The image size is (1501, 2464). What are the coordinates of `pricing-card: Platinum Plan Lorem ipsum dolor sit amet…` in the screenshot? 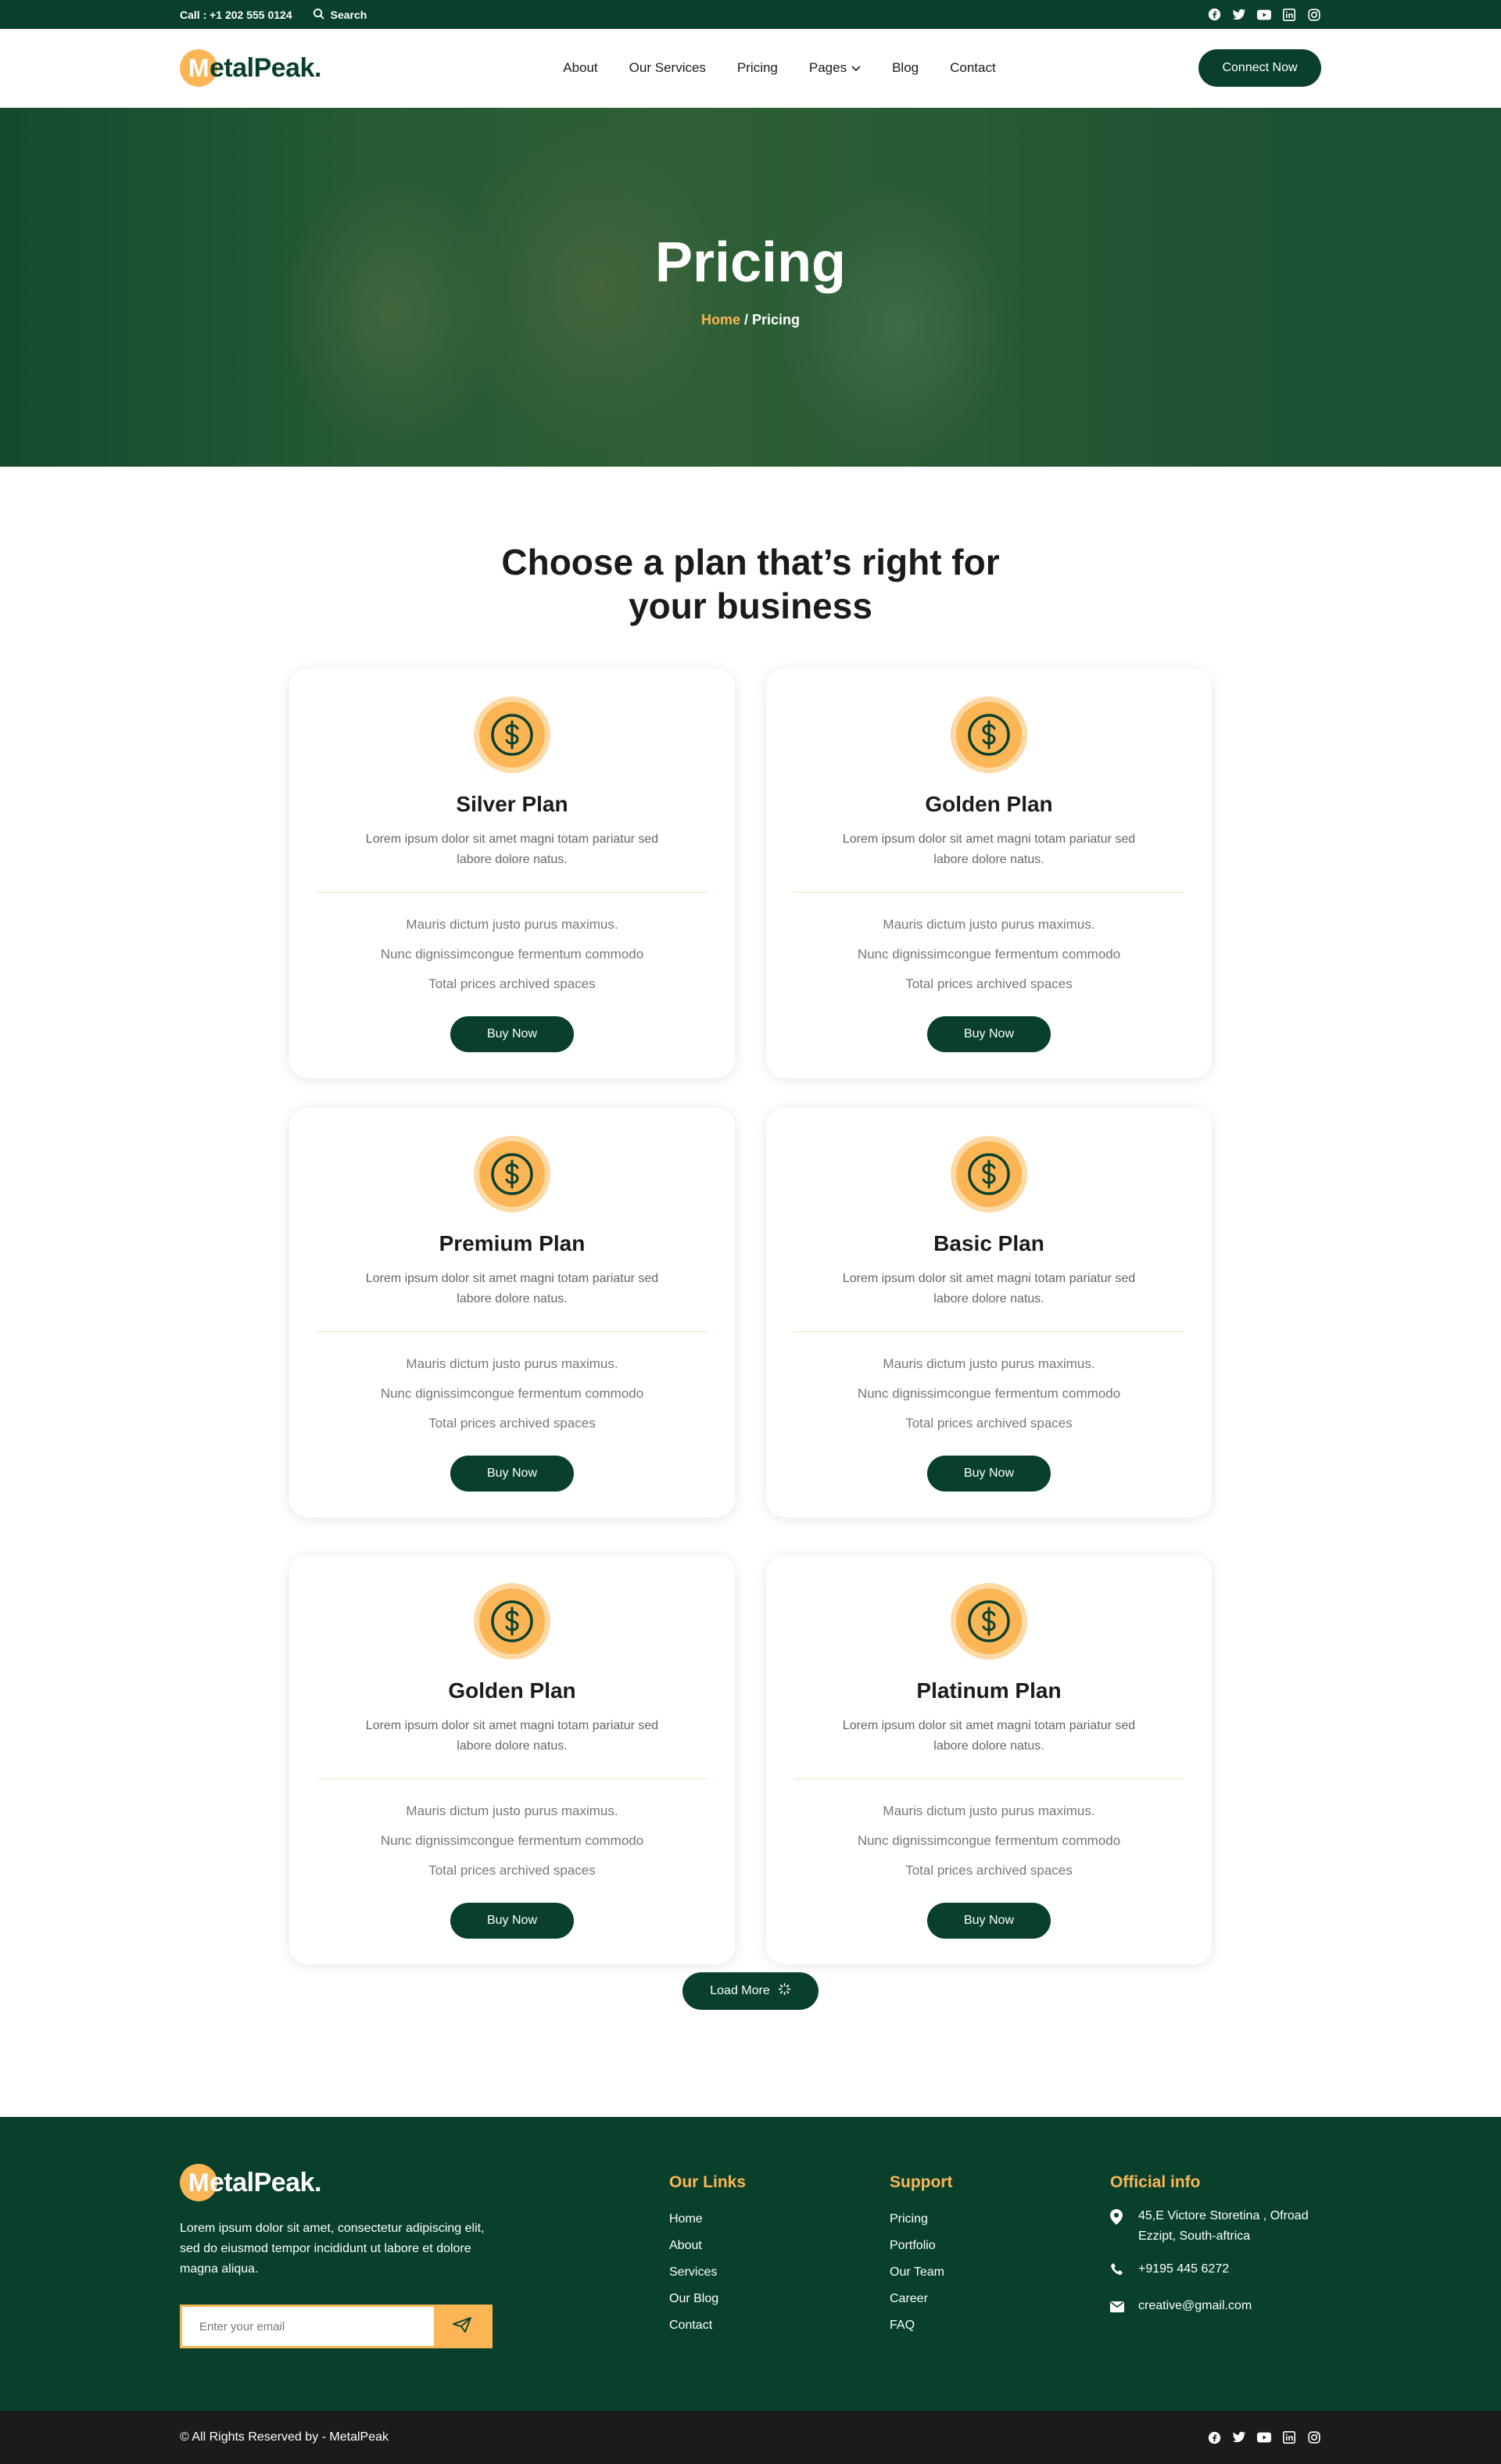 It's located at (989, 1759).